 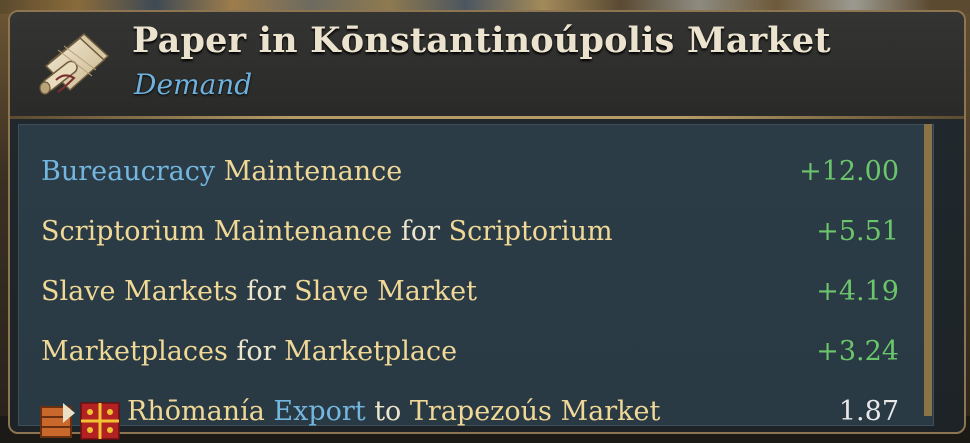 What do you see at coordinates (868, 411) in the screenshot?
I see `demand-row-value: 1.87` at bounding box center [868, 411].